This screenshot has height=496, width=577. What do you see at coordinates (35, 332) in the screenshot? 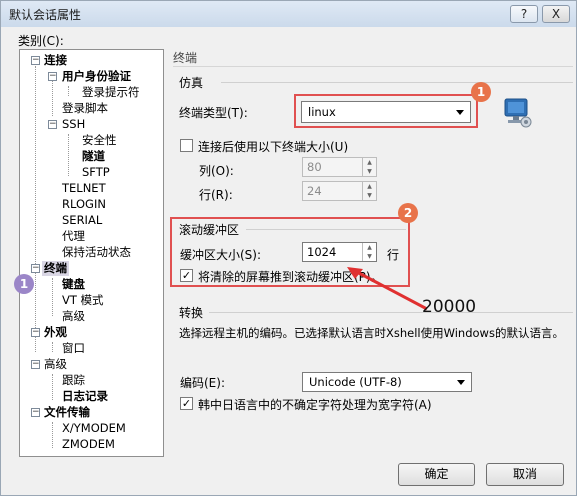
I see `collapse-toggle-appearance: −` at bounding box center [35, 332].